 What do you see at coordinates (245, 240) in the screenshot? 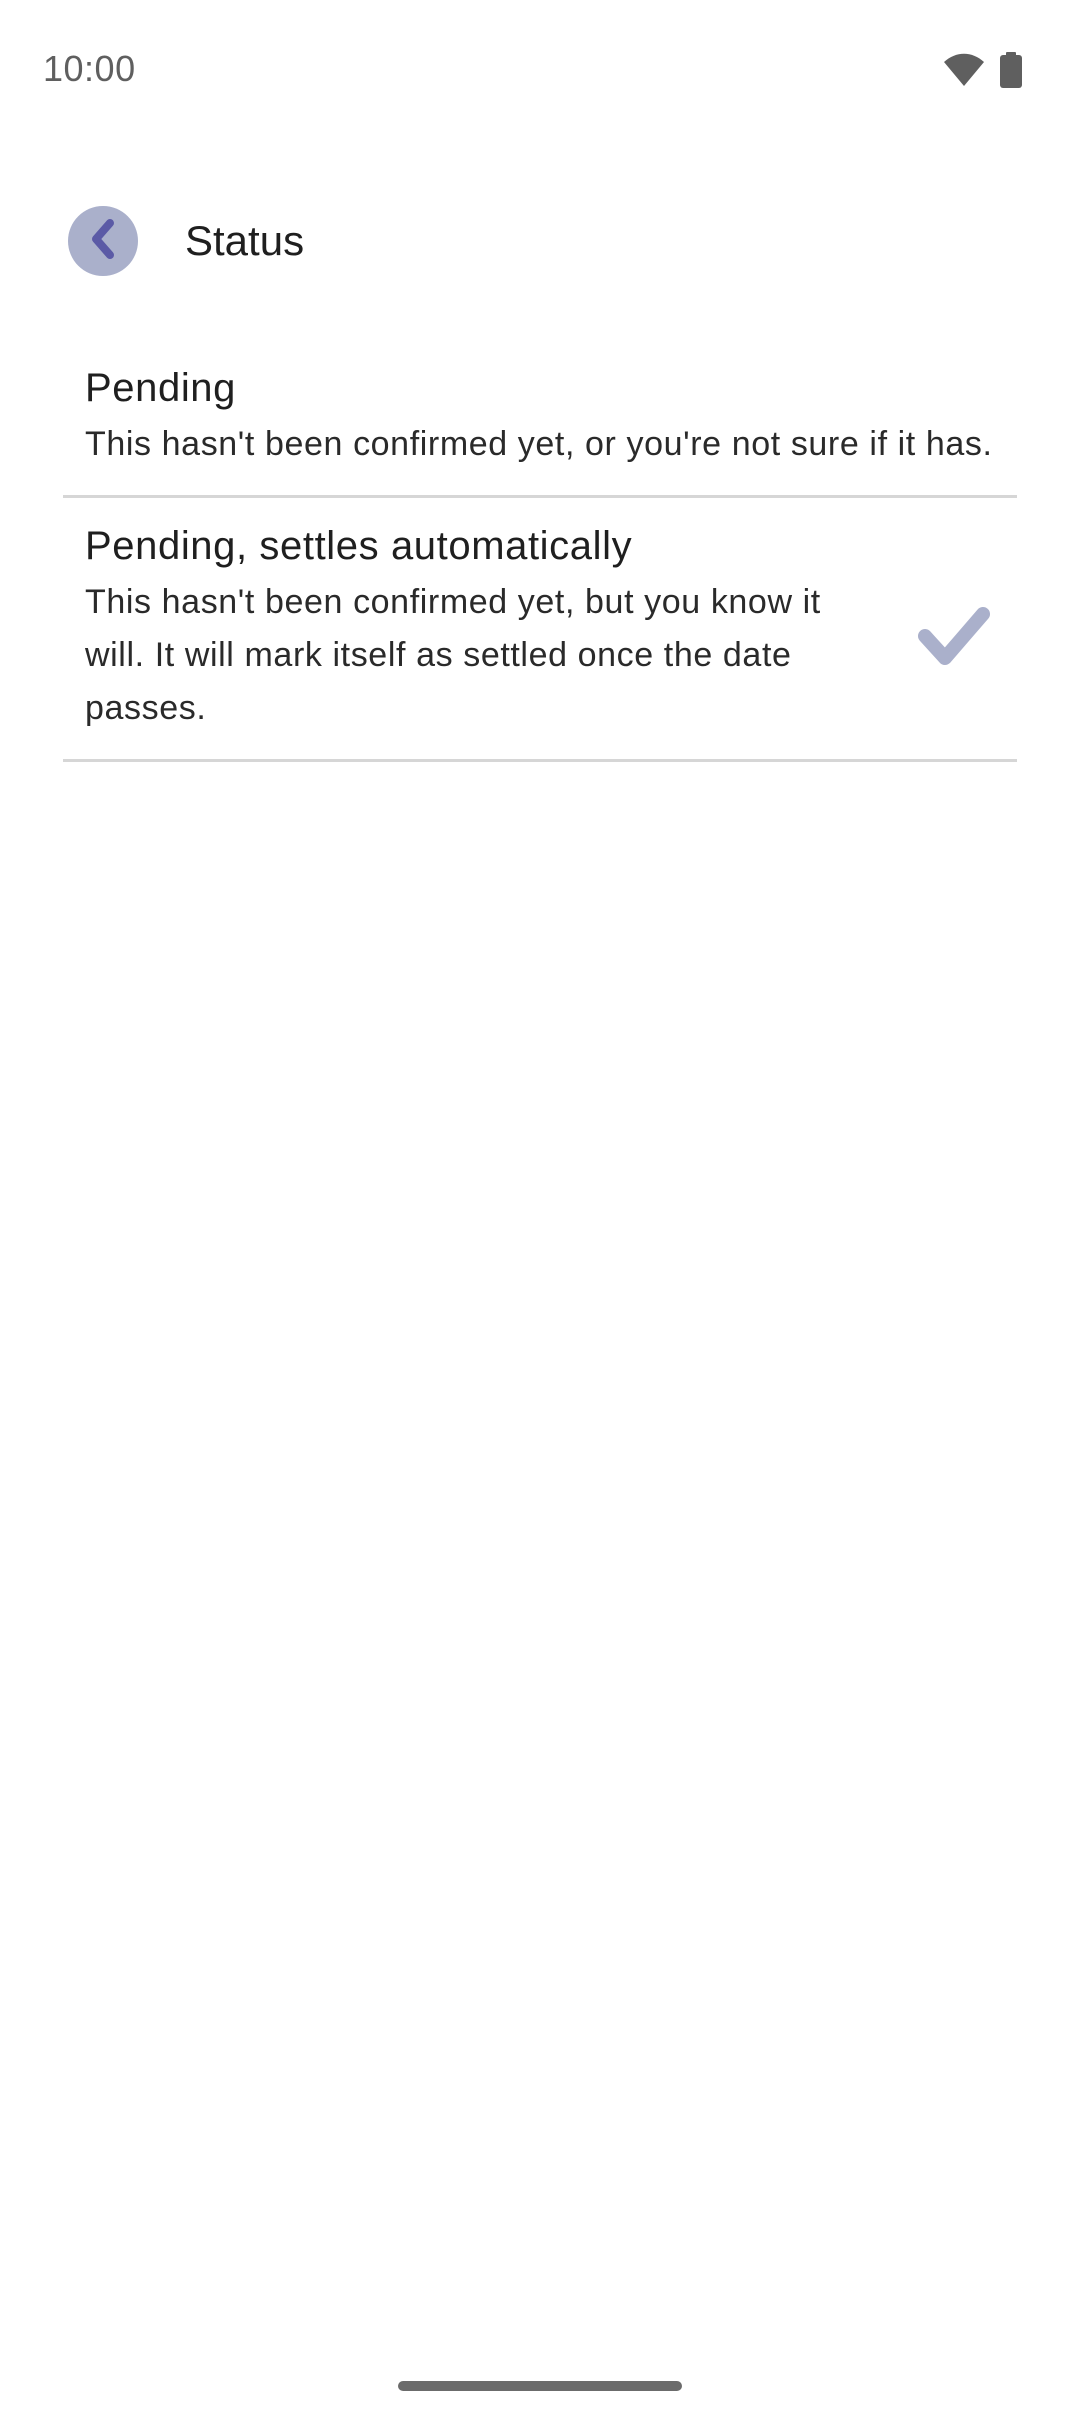
I see `page-title: Status` at bounding box center [245, 240].